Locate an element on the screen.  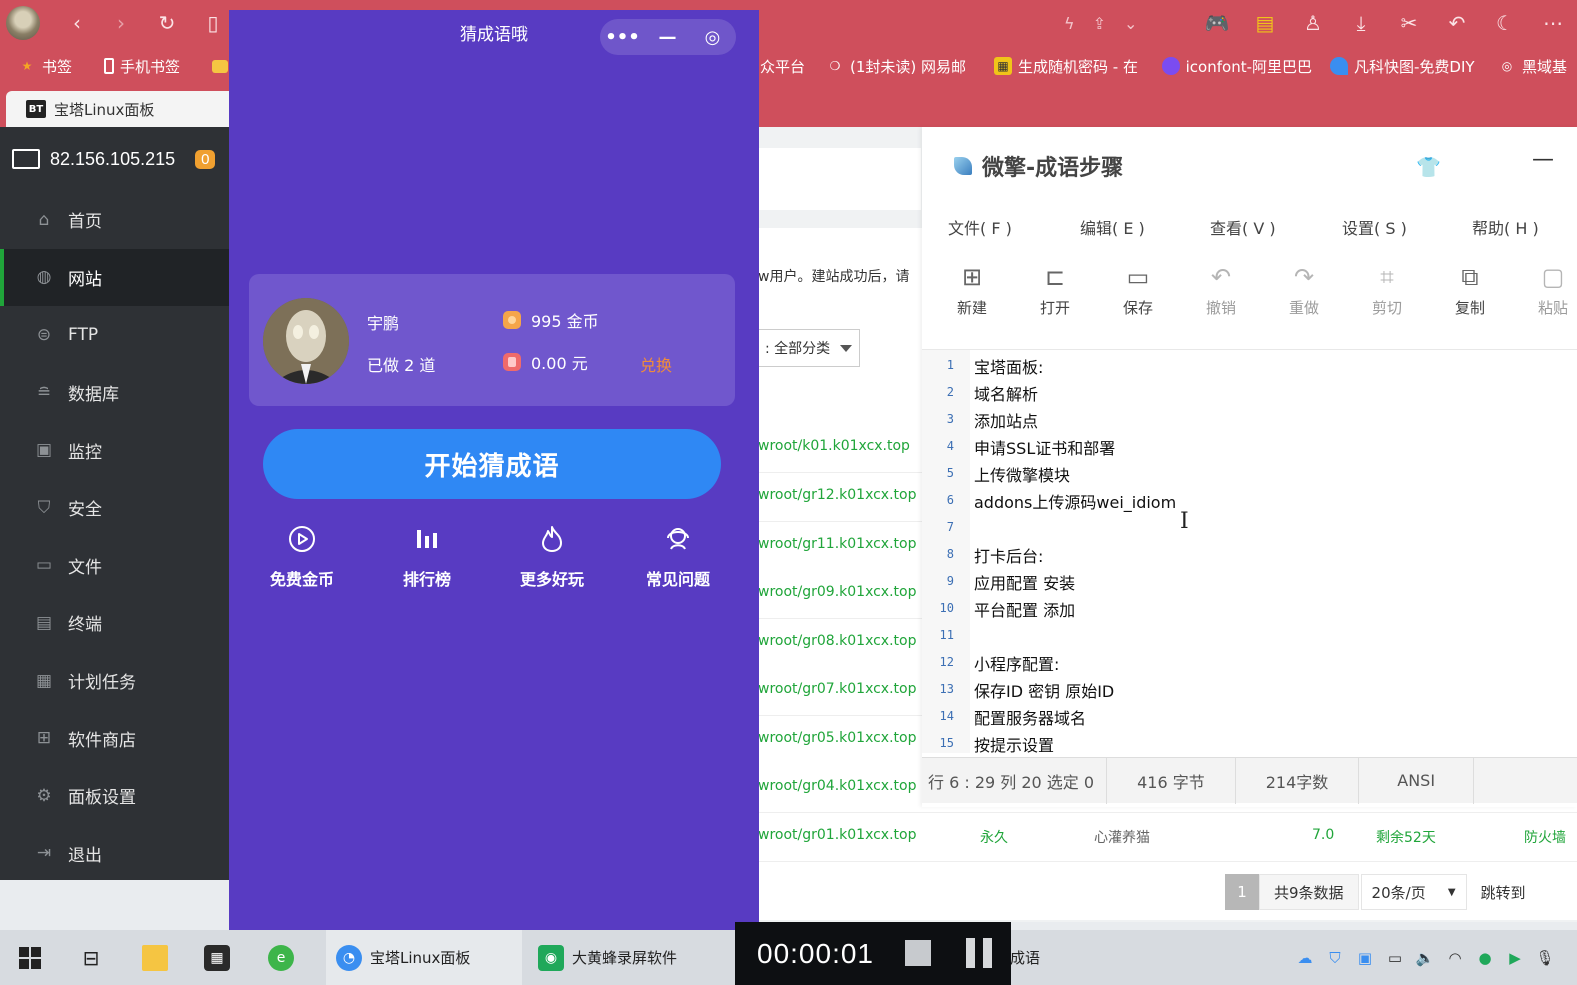
site-ssl-status: 剩余52天 is located at coordinates (1406, 837).